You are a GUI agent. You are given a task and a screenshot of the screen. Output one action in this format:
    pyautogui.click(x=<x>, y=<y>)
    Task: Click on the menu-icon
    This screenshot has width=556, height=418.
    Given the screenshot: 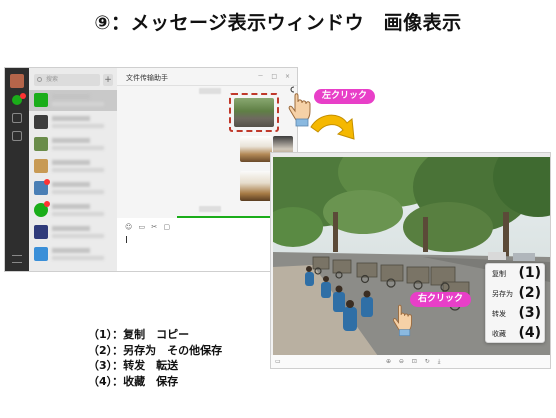 What is the action you would take?
    pyautogui.click(x=17, y=259)
    